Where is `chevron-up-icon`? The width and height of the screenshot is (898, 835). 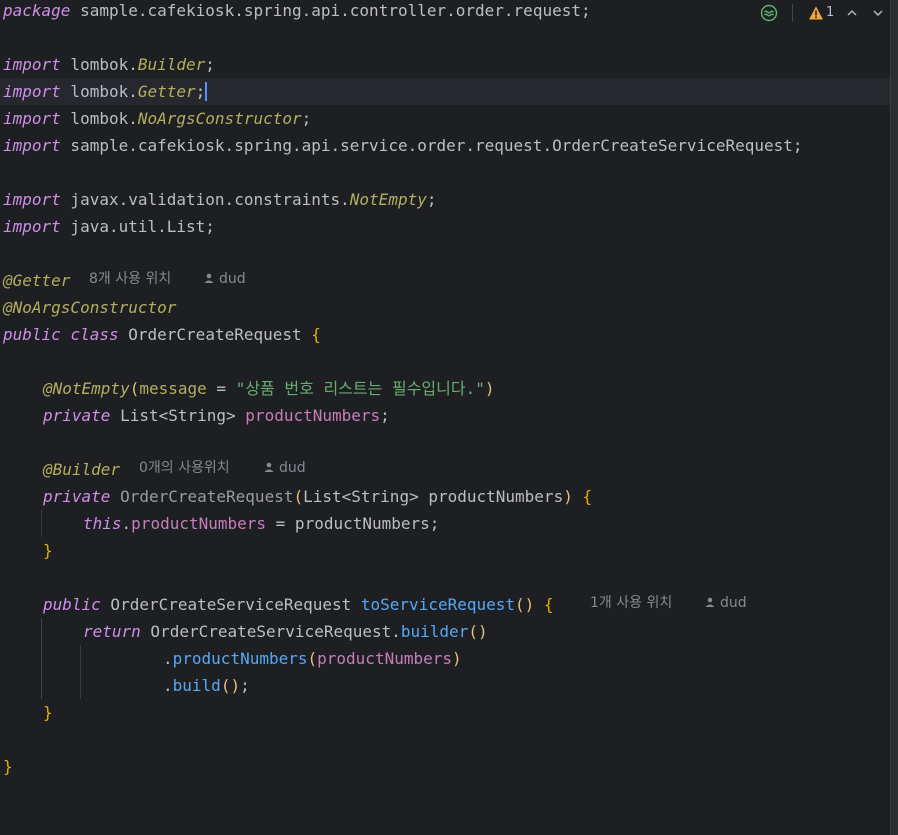
chevron-up-icon is located at coordinates (852, 13).